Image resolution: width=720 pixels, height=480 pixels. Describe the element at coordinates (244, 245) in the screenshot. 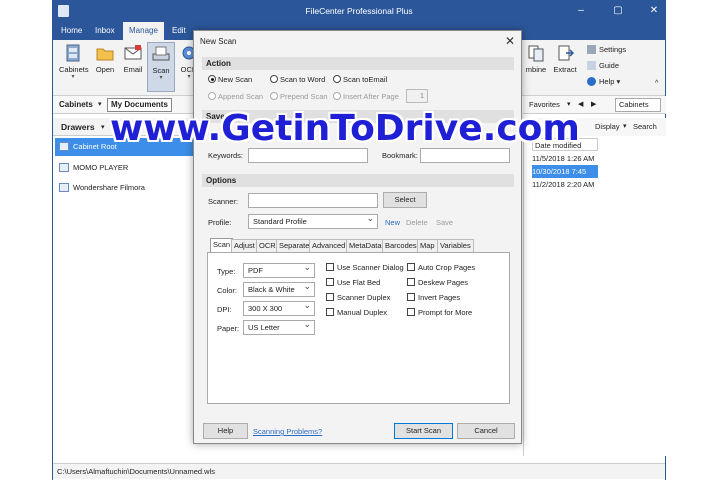

I see `tab-adjust: Adjust` at that location.